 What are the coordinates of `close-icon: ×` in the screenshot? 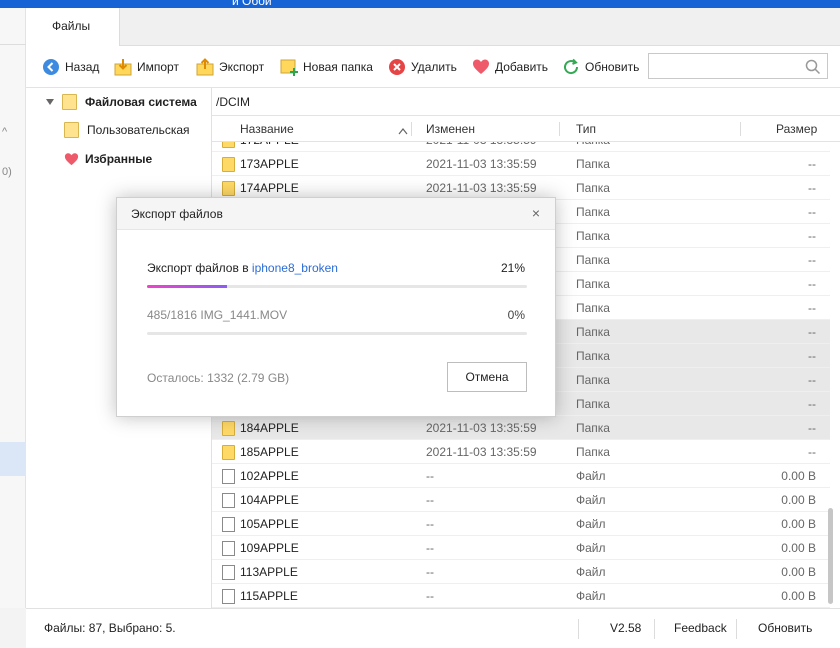 It's located at (536, 213).